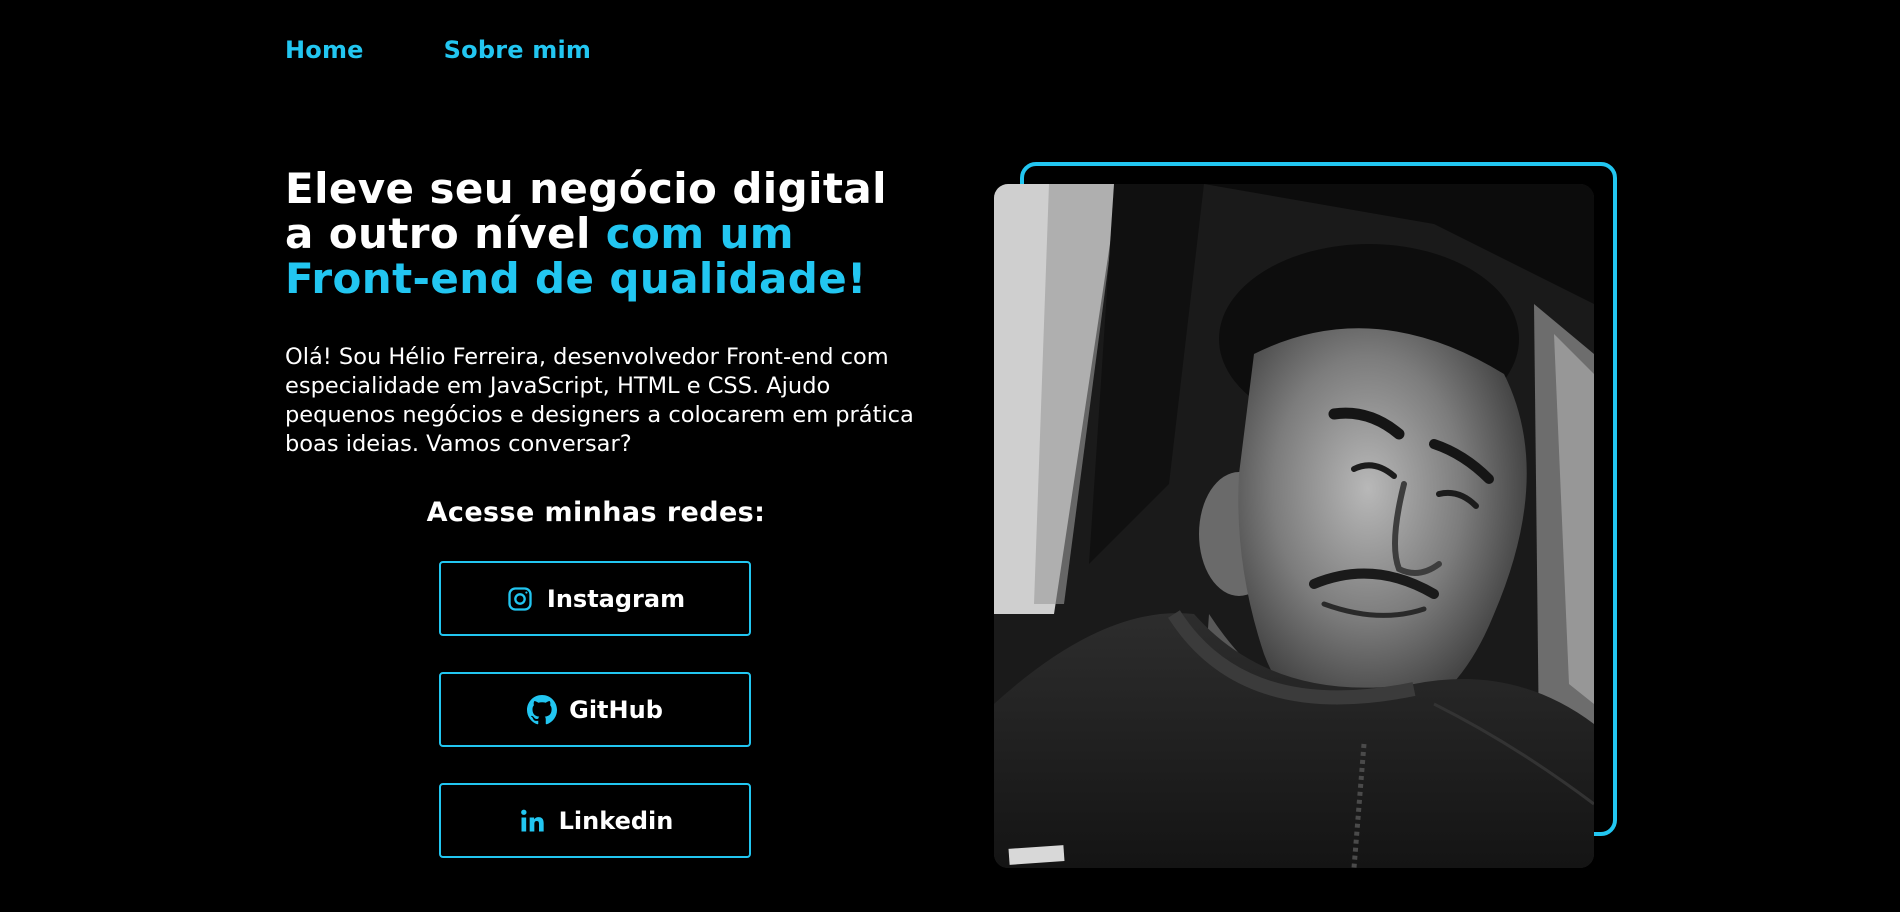 The height and width of the screenshot is (912, 1900). I want to click on instagram-button: Instagram, so click(595, 598).